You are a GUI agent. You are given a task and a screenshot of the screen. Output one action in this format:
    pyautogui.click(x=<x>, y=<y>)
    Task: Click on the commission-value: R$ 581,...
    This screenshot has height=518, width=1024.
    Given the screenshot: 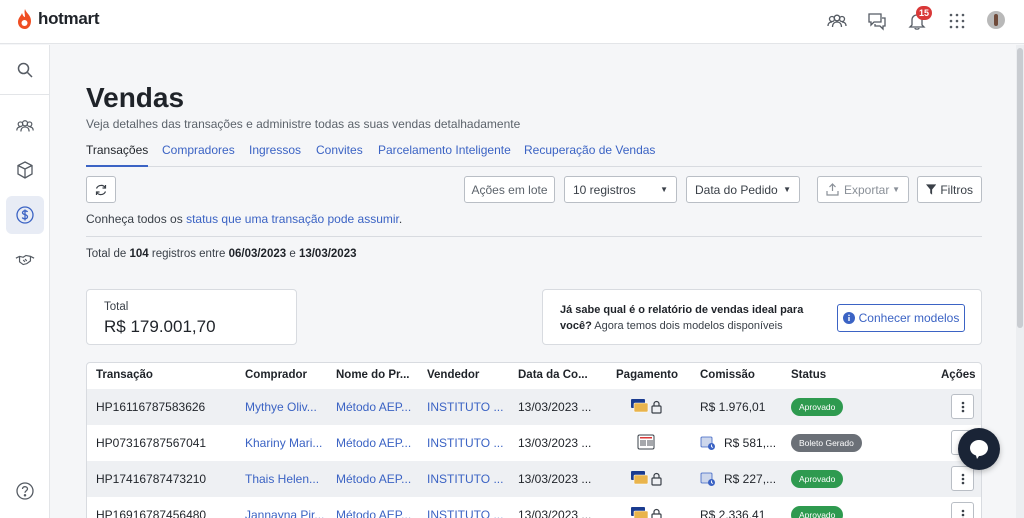 What is the action you would take?
    pyautogui.click(x=750, y=443)
    